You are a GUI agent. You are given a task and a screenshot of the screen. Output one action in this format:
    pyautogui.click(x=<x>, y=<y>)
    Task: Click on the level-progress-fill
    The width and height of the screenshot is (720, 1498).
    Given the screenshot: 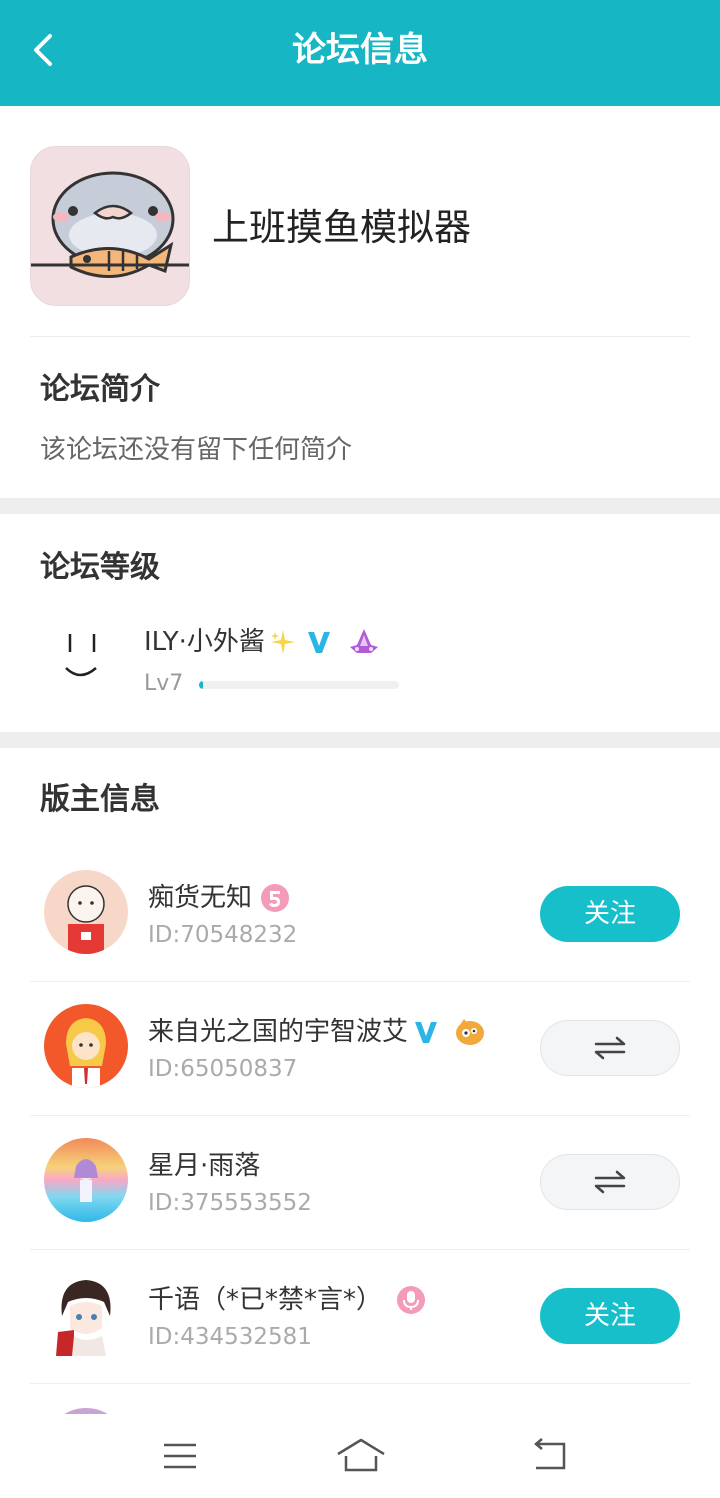 What is the action you would take?
    pyautogui.click(x=201, y=685)
    